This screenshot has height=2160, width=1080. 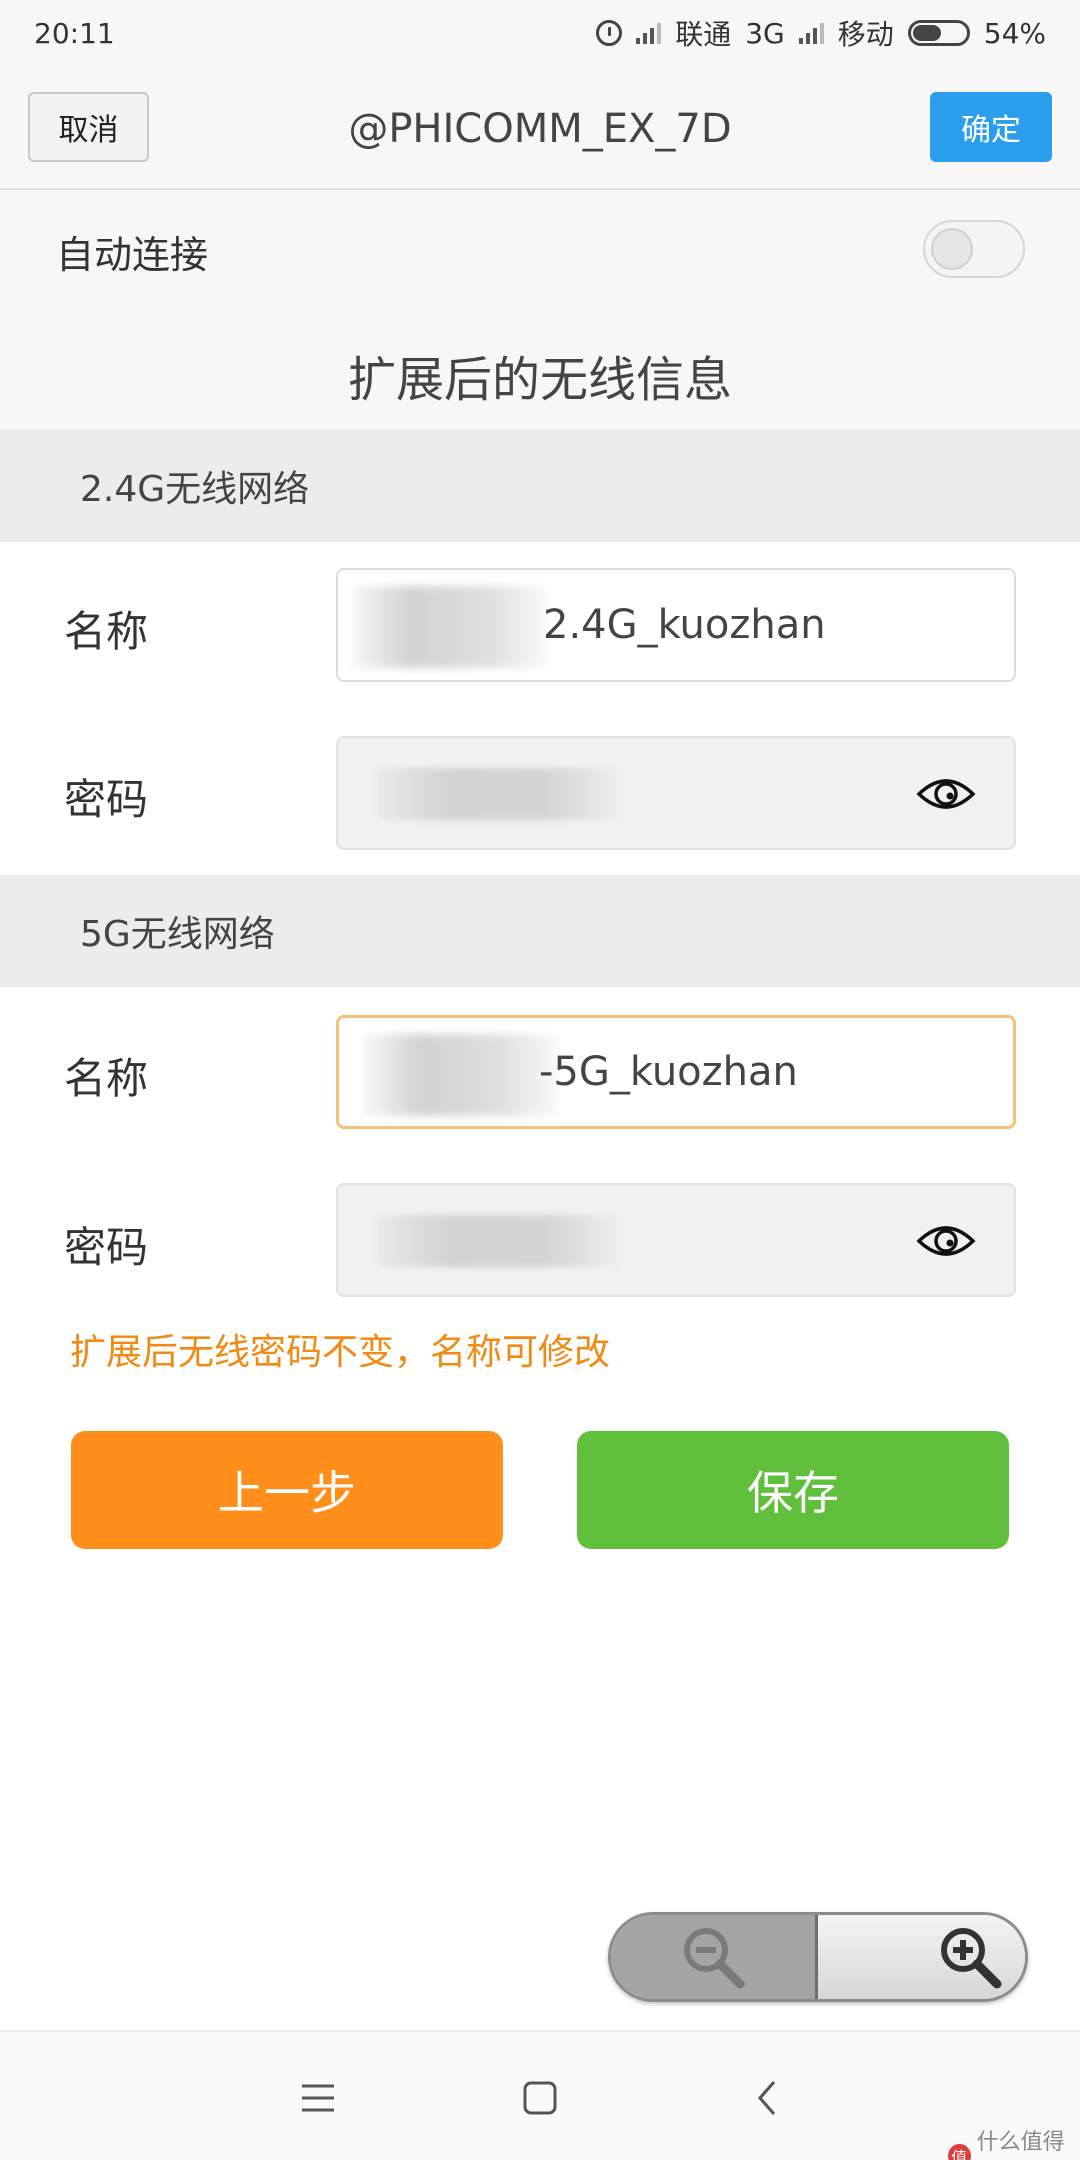 I want to click on carrier-1: 联通, so click(x=703, y=34).